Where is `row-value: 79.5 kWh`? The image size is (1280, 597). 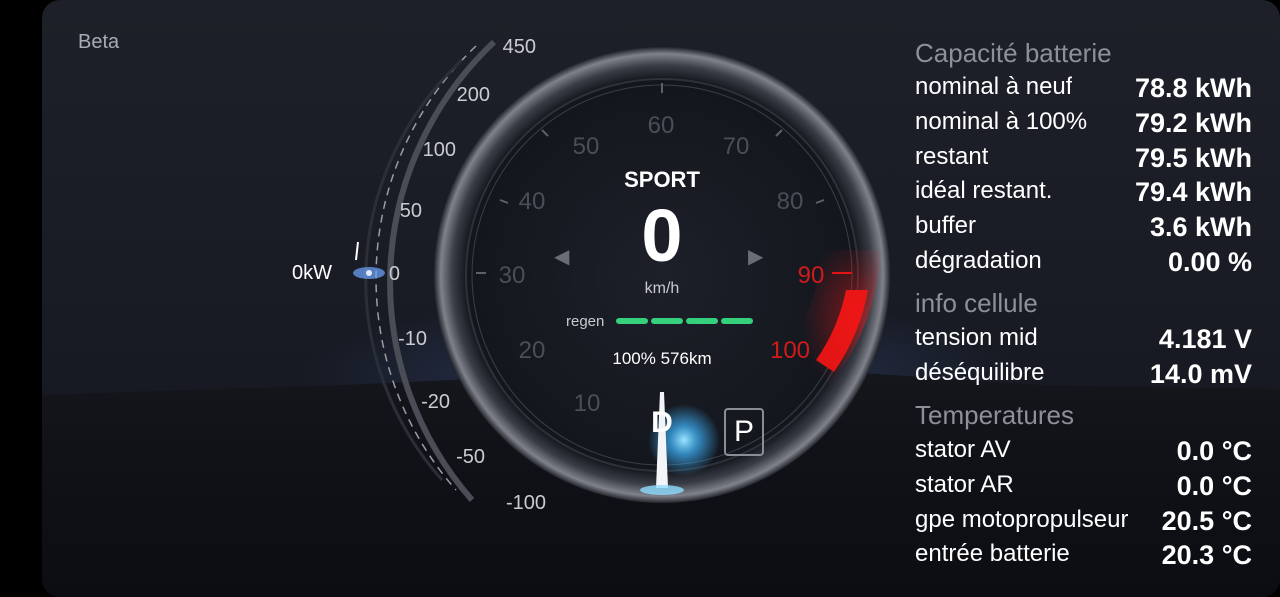
row-value: 79.5 kWh is located at coordinates (1193, 158).